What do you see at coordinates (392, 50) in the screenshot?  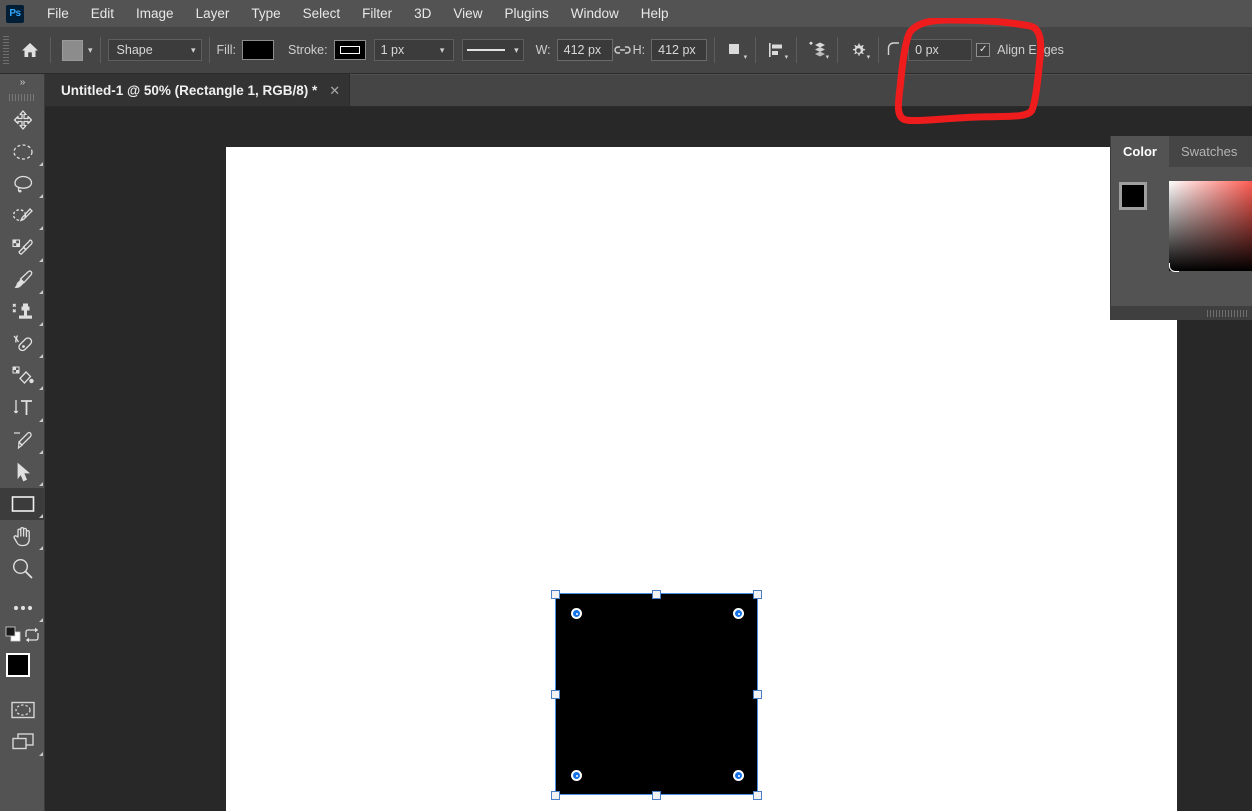 I see `stroke-width-value: 1 px` at bounding box center [392, 50].